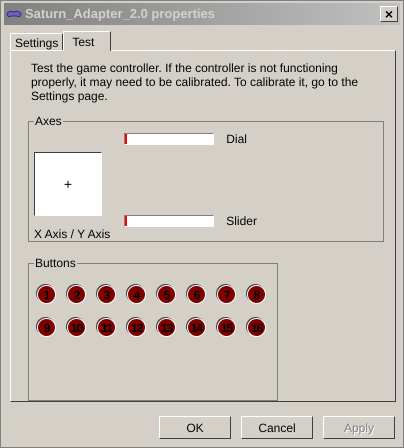 The width and height of the screenshot is (404, 448). What do you see at coordinates (14, 14) in the screenshot?
I see `gamepad-icon` at bounding box center [14, 14].